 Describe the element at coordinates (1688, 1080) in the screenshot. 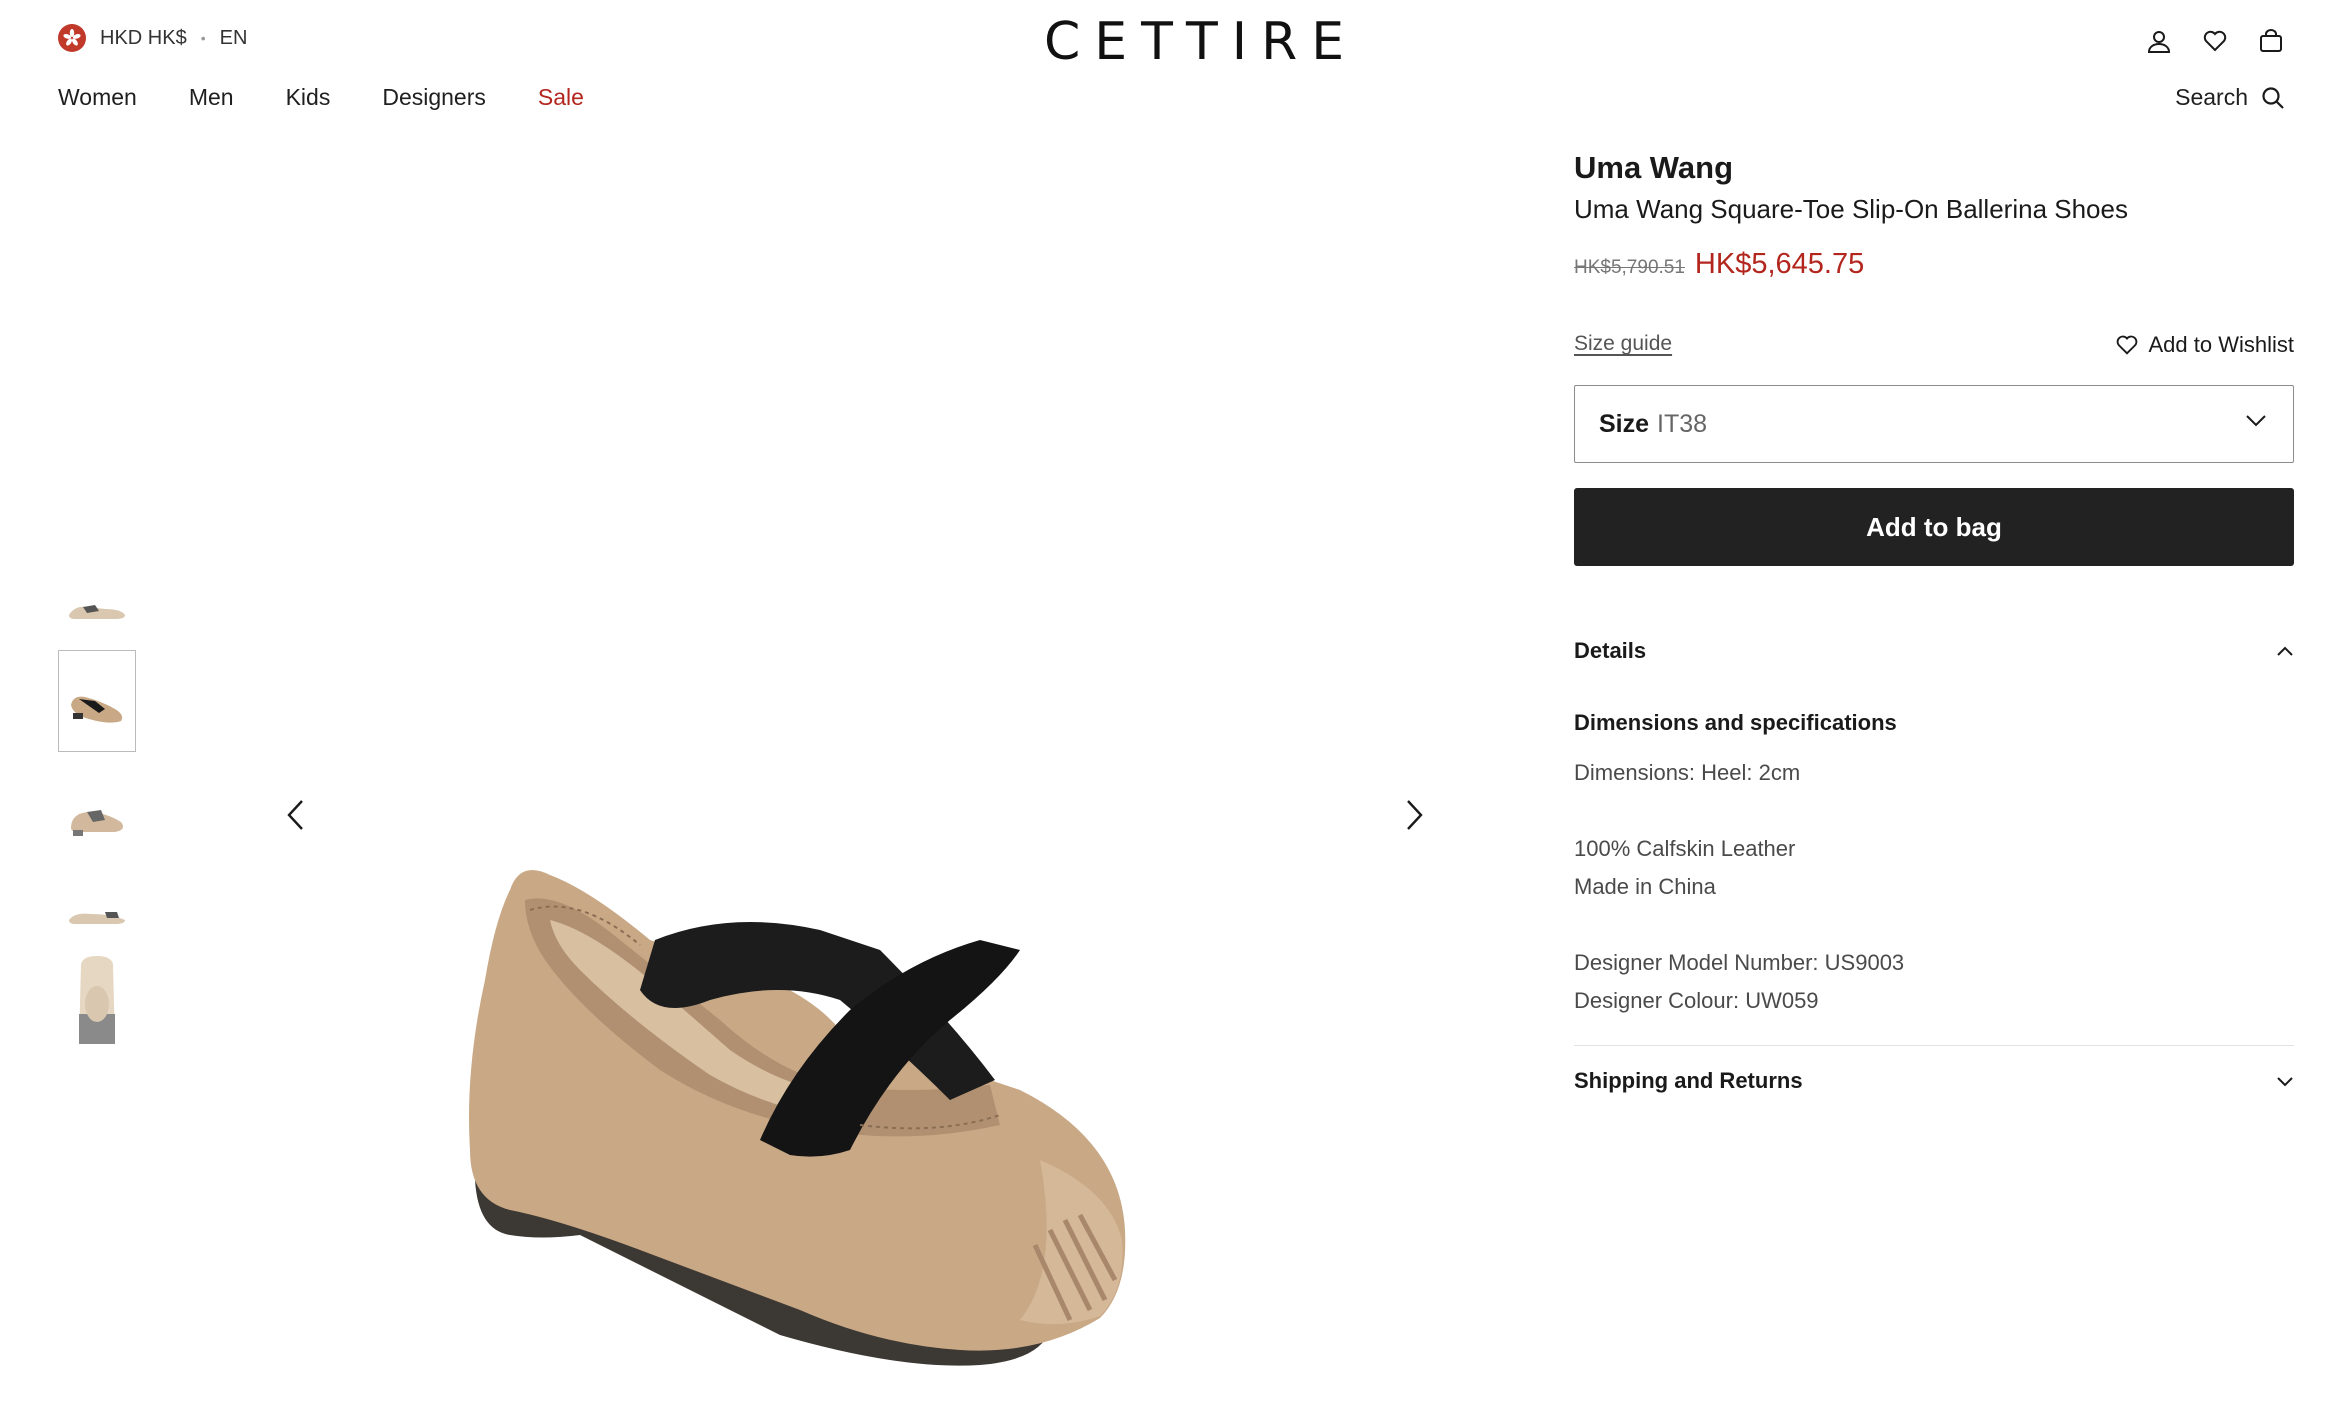

I see `shipping-title: Shipping and Returns` at that location.